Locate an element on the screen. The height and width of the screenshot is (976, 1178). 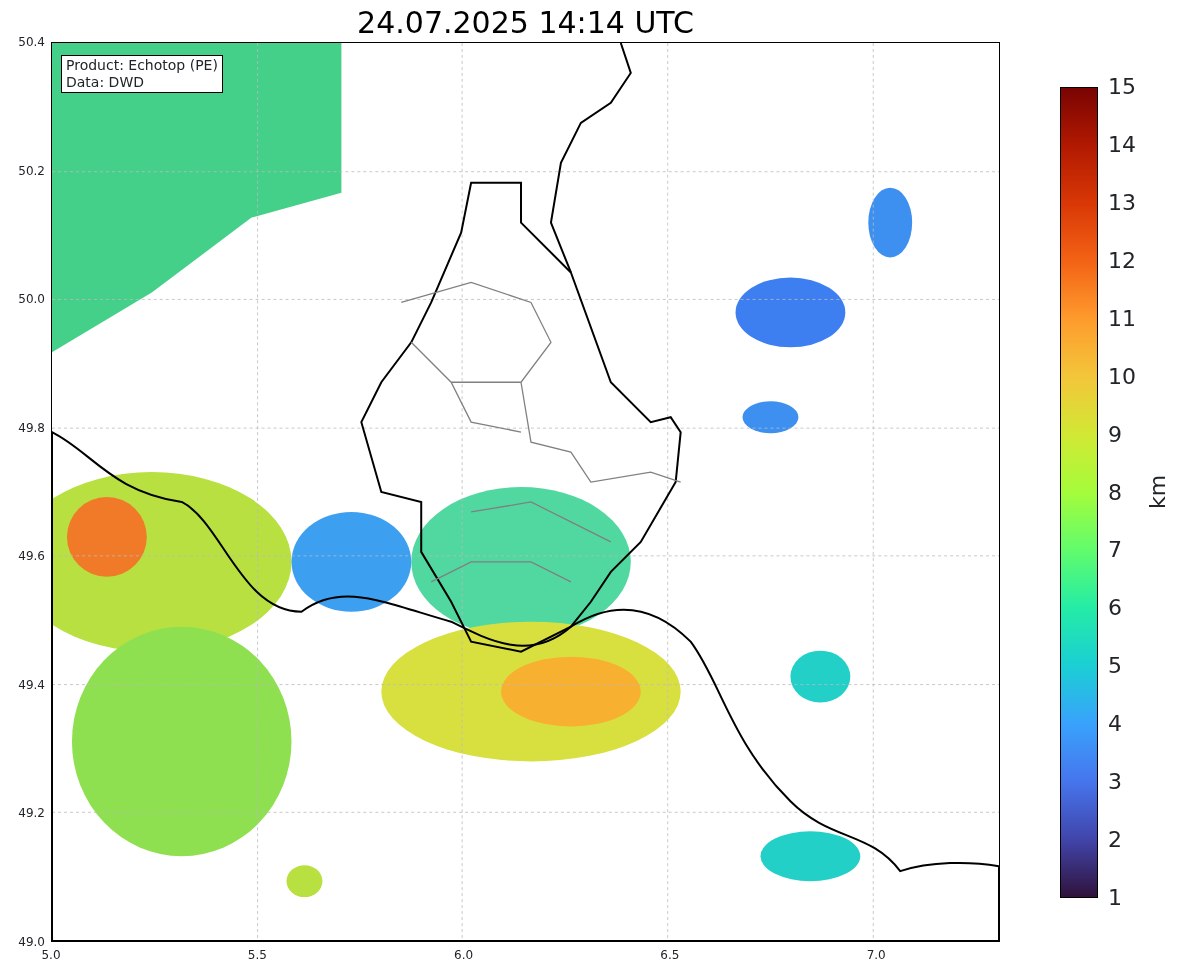
y-tick-label: 49.8 is located at coordinates (31, 428).